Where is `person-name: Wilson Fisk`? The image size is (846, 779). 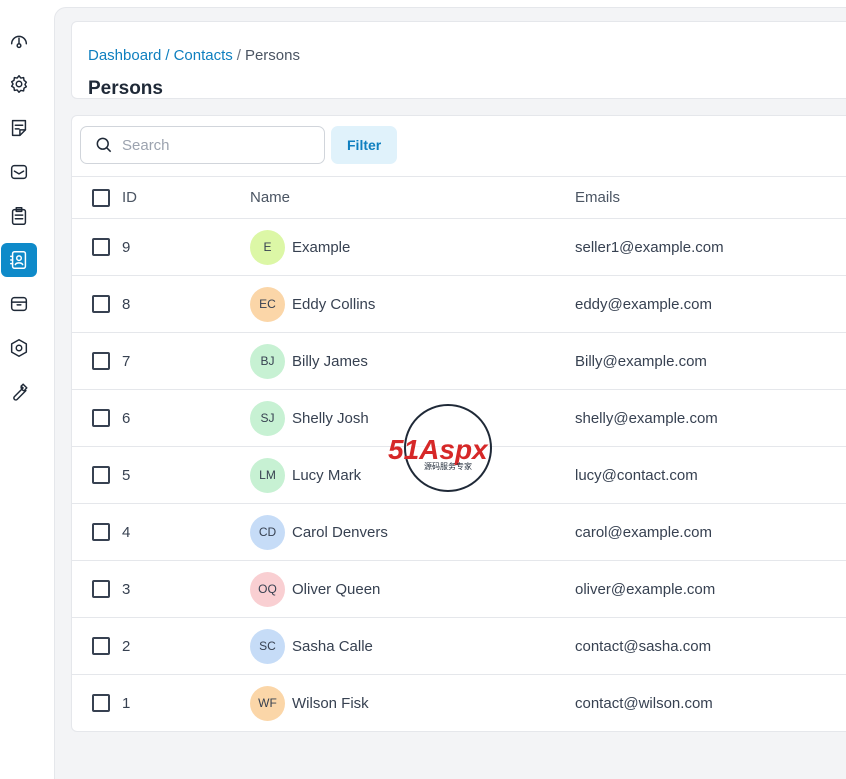 person-name: Wilson Fisk is located at coordinates (330, 703).